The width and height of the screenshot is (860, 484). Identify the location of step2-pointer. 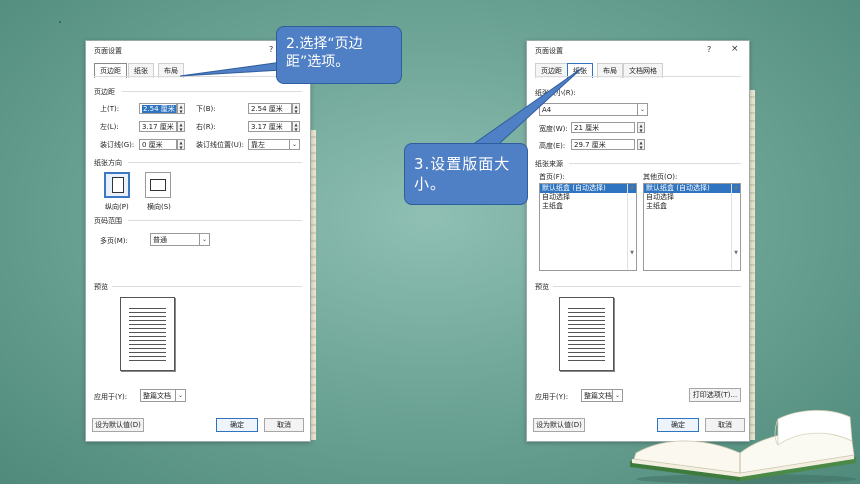
(231, 69).